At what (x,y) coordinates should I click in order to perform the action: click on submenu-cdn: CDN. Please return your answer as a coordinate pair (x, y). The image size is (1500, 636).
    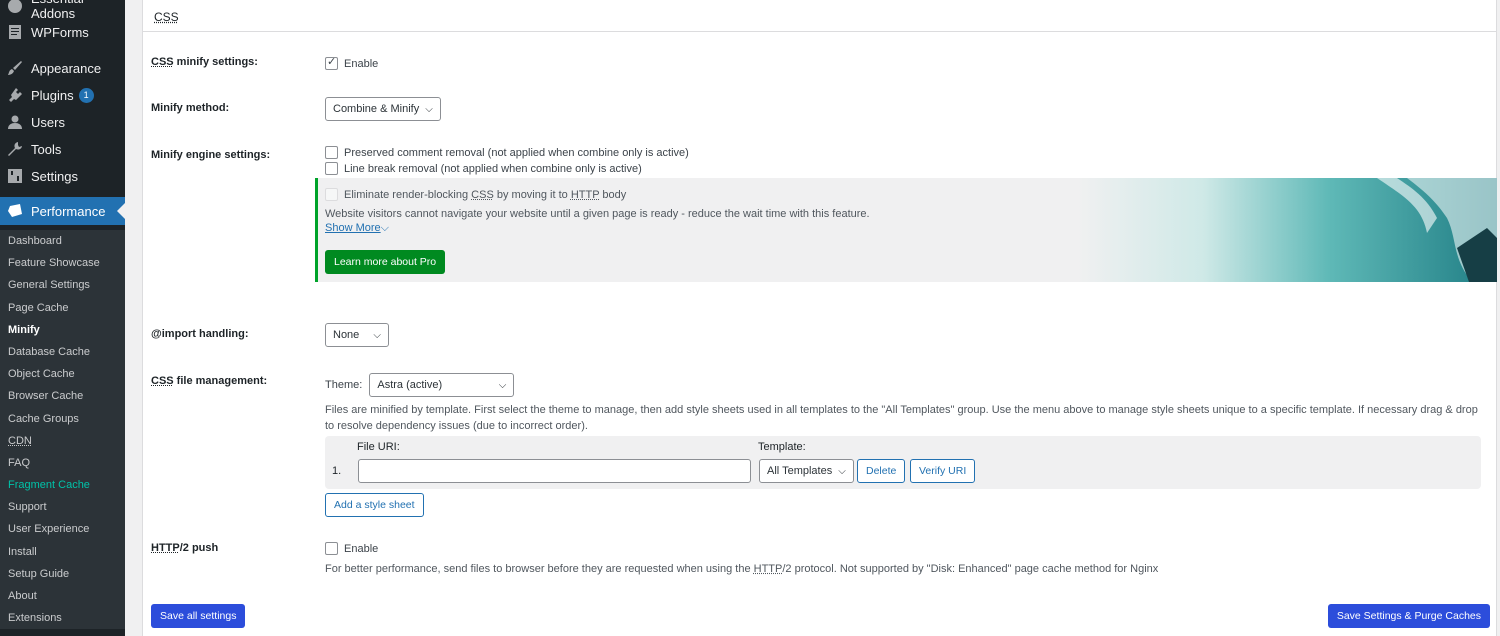
    Looking at the image, I should click on (62, 441).